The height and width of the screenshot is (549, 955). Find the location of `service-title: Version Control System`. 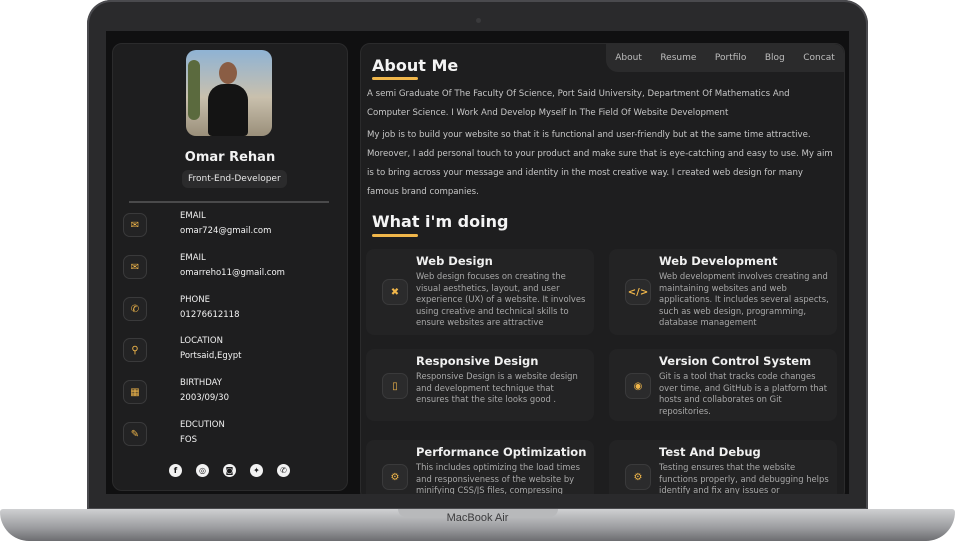

service-title: Version Control System is located at coordinates (735, 361).